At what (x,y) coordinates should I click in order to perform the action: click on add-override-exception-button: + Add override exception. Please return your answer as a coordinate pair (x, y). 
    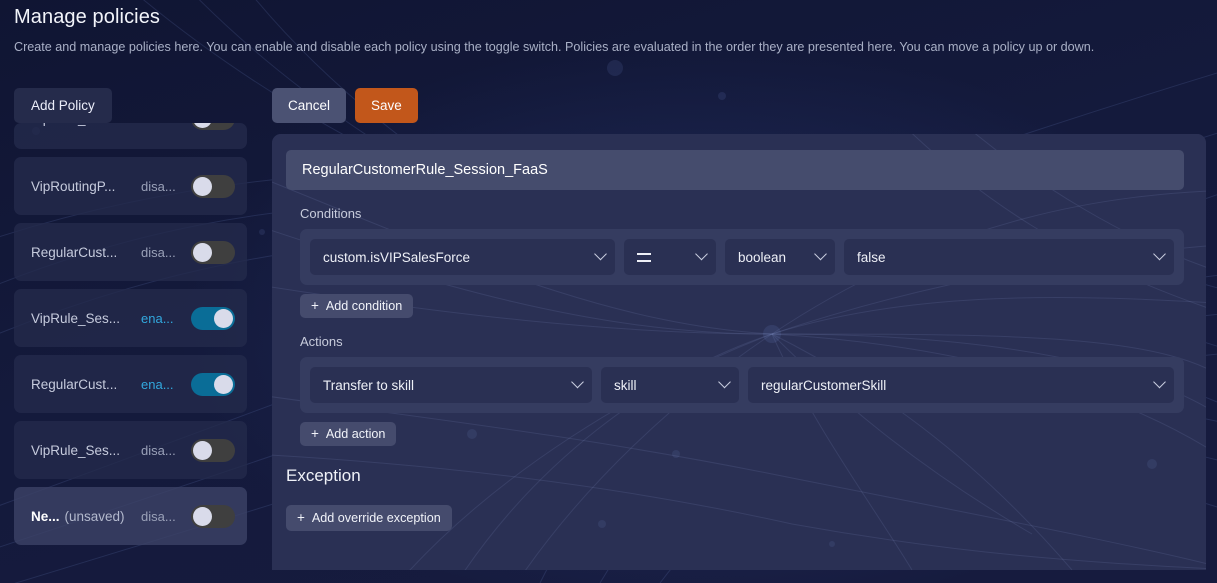
    Looking at the image, I should click on (369, 518).